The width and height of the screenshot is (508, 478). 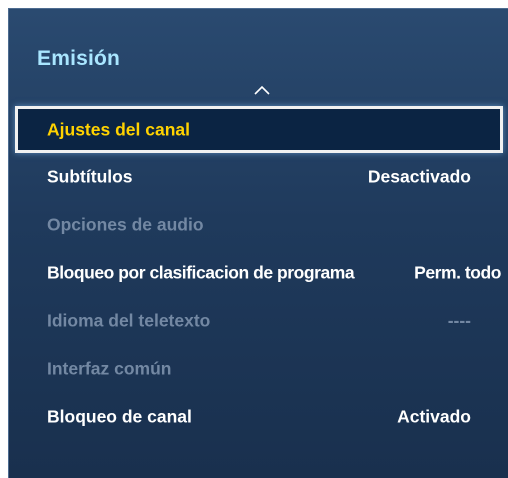 I want to click on menu-item-label: Ajustes del canal, so click(x=118, y=129).